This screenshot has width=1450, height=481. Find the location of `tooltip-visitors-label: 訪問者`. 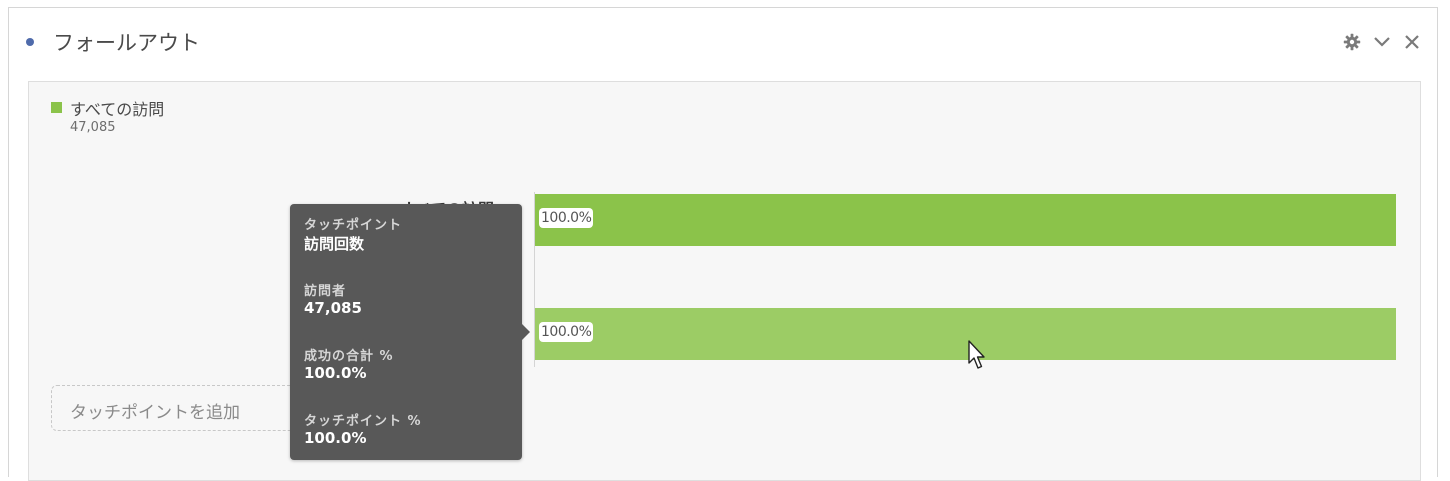

tooltip-visitors-label: 訪問者 is located at coordinates (325, 291).